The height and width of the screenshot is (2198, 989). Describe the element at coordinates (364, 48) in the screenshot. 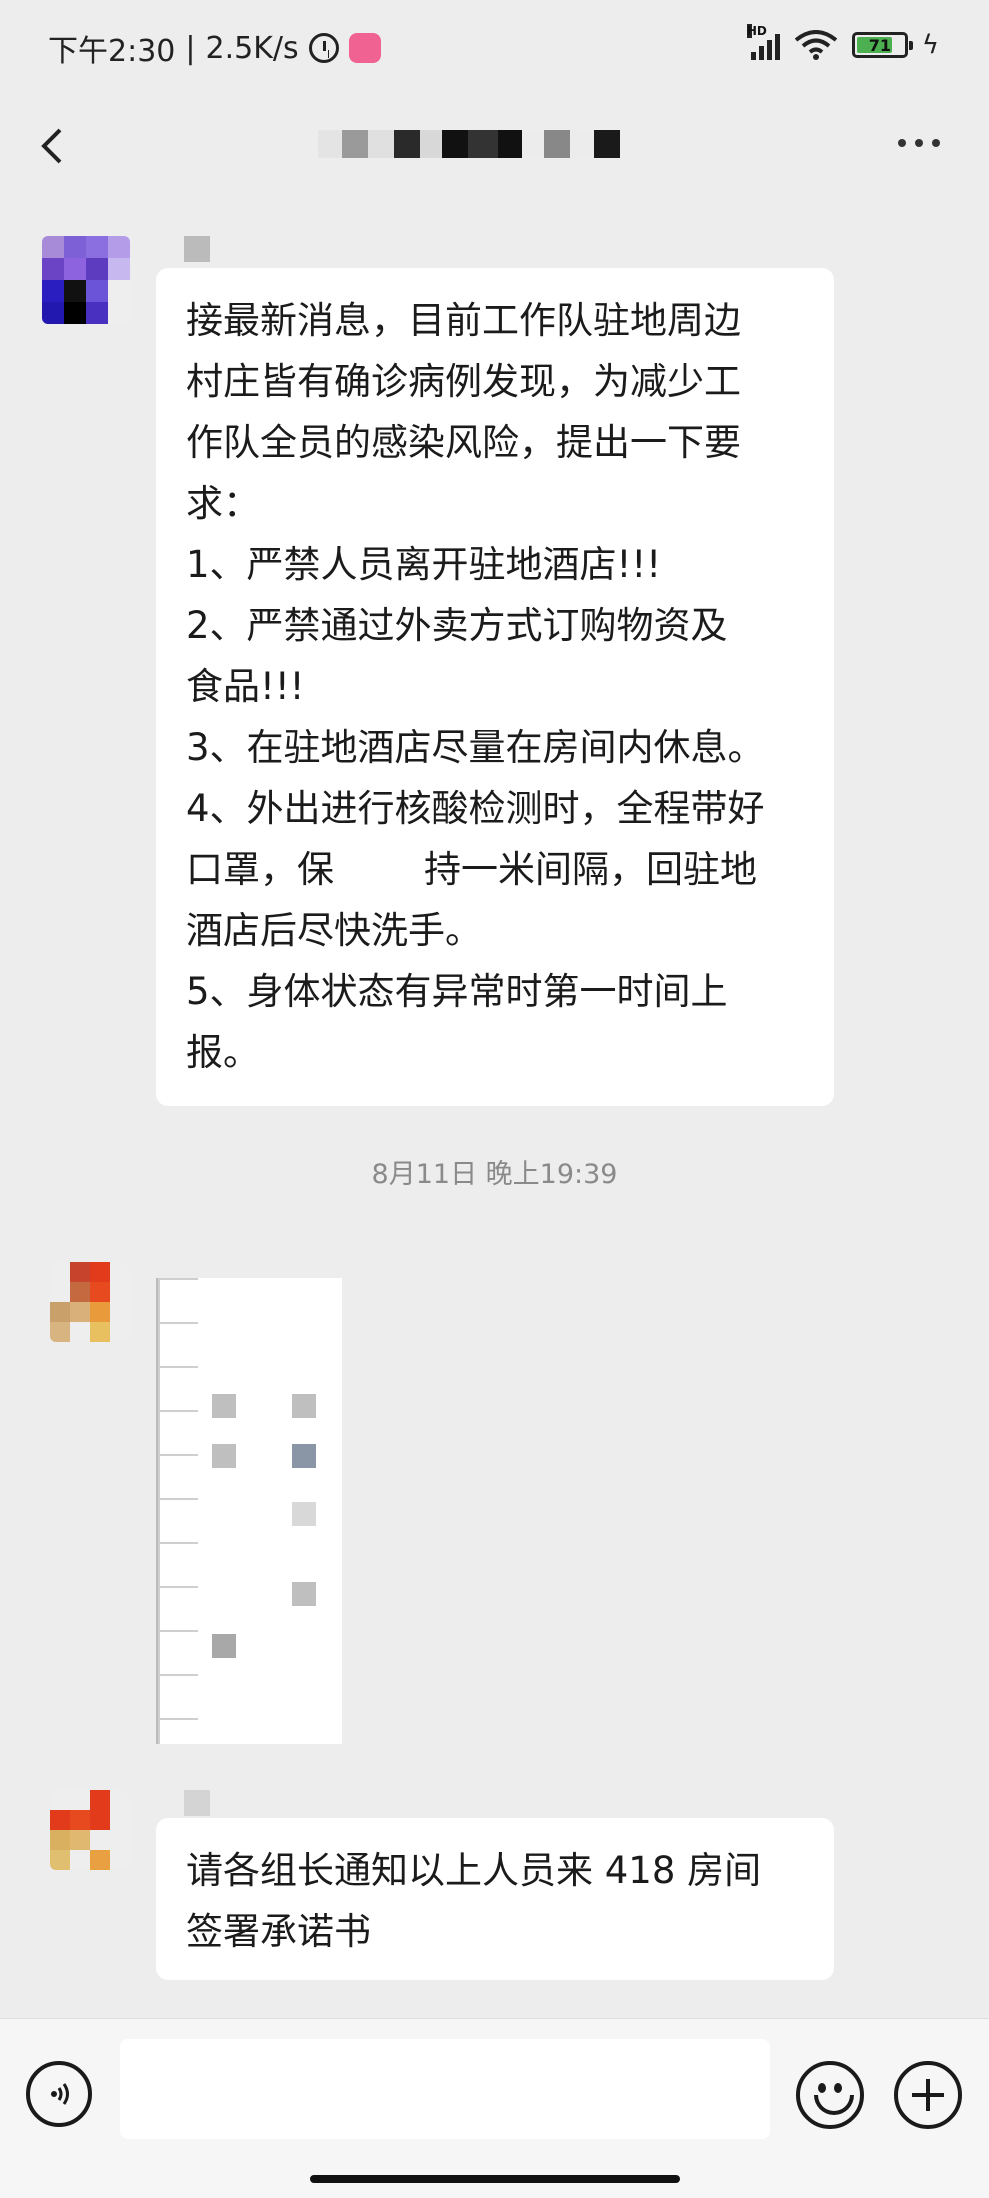

I see `app-icon` at that location.